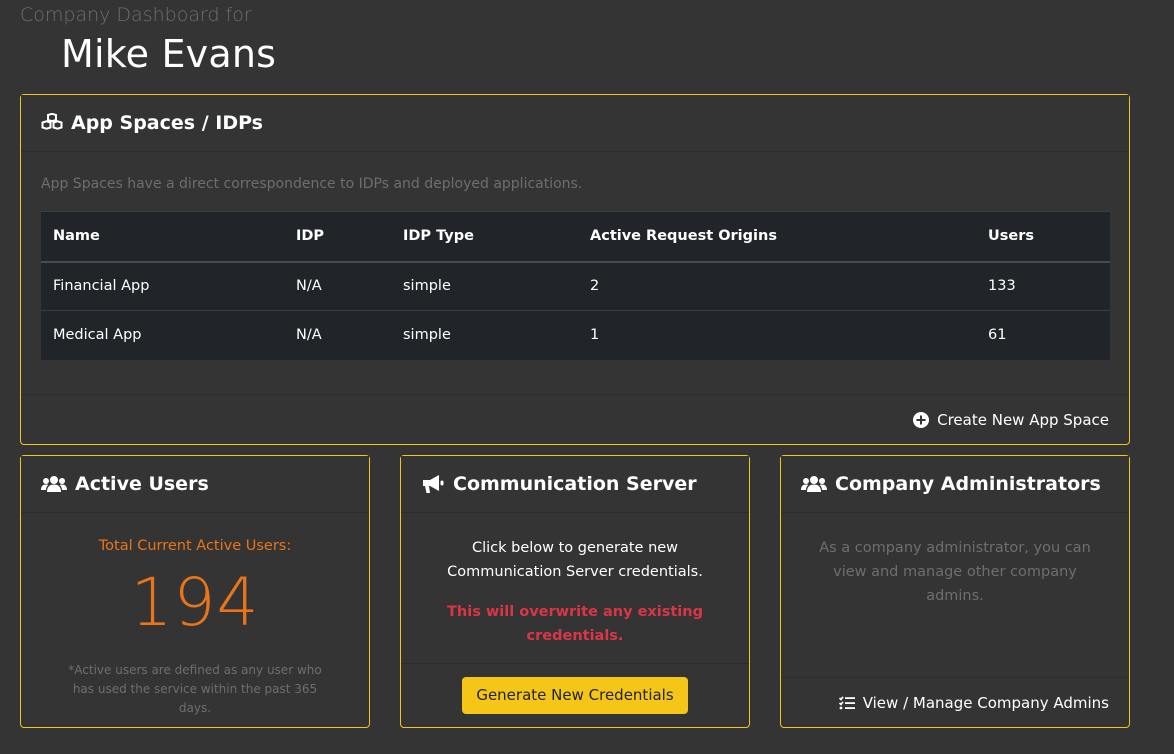  I want to click on view-manage-admins-label: View / Manage Company Admins, so click(985, 702).